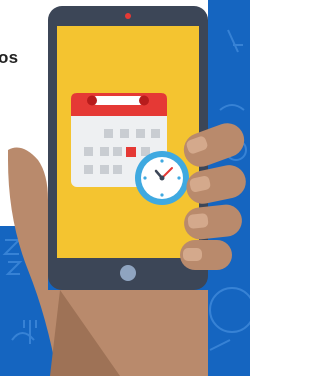 The width and height of the screenshot is (320, 376). Describe the element at coordinates (128, 273) in the screenshot. I see `home-button-icon` at that location.